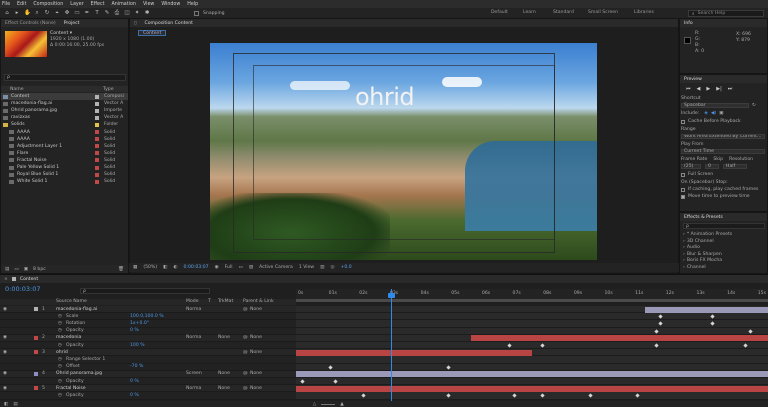  I want to click on property-value: -70 %, so click(136, 366).